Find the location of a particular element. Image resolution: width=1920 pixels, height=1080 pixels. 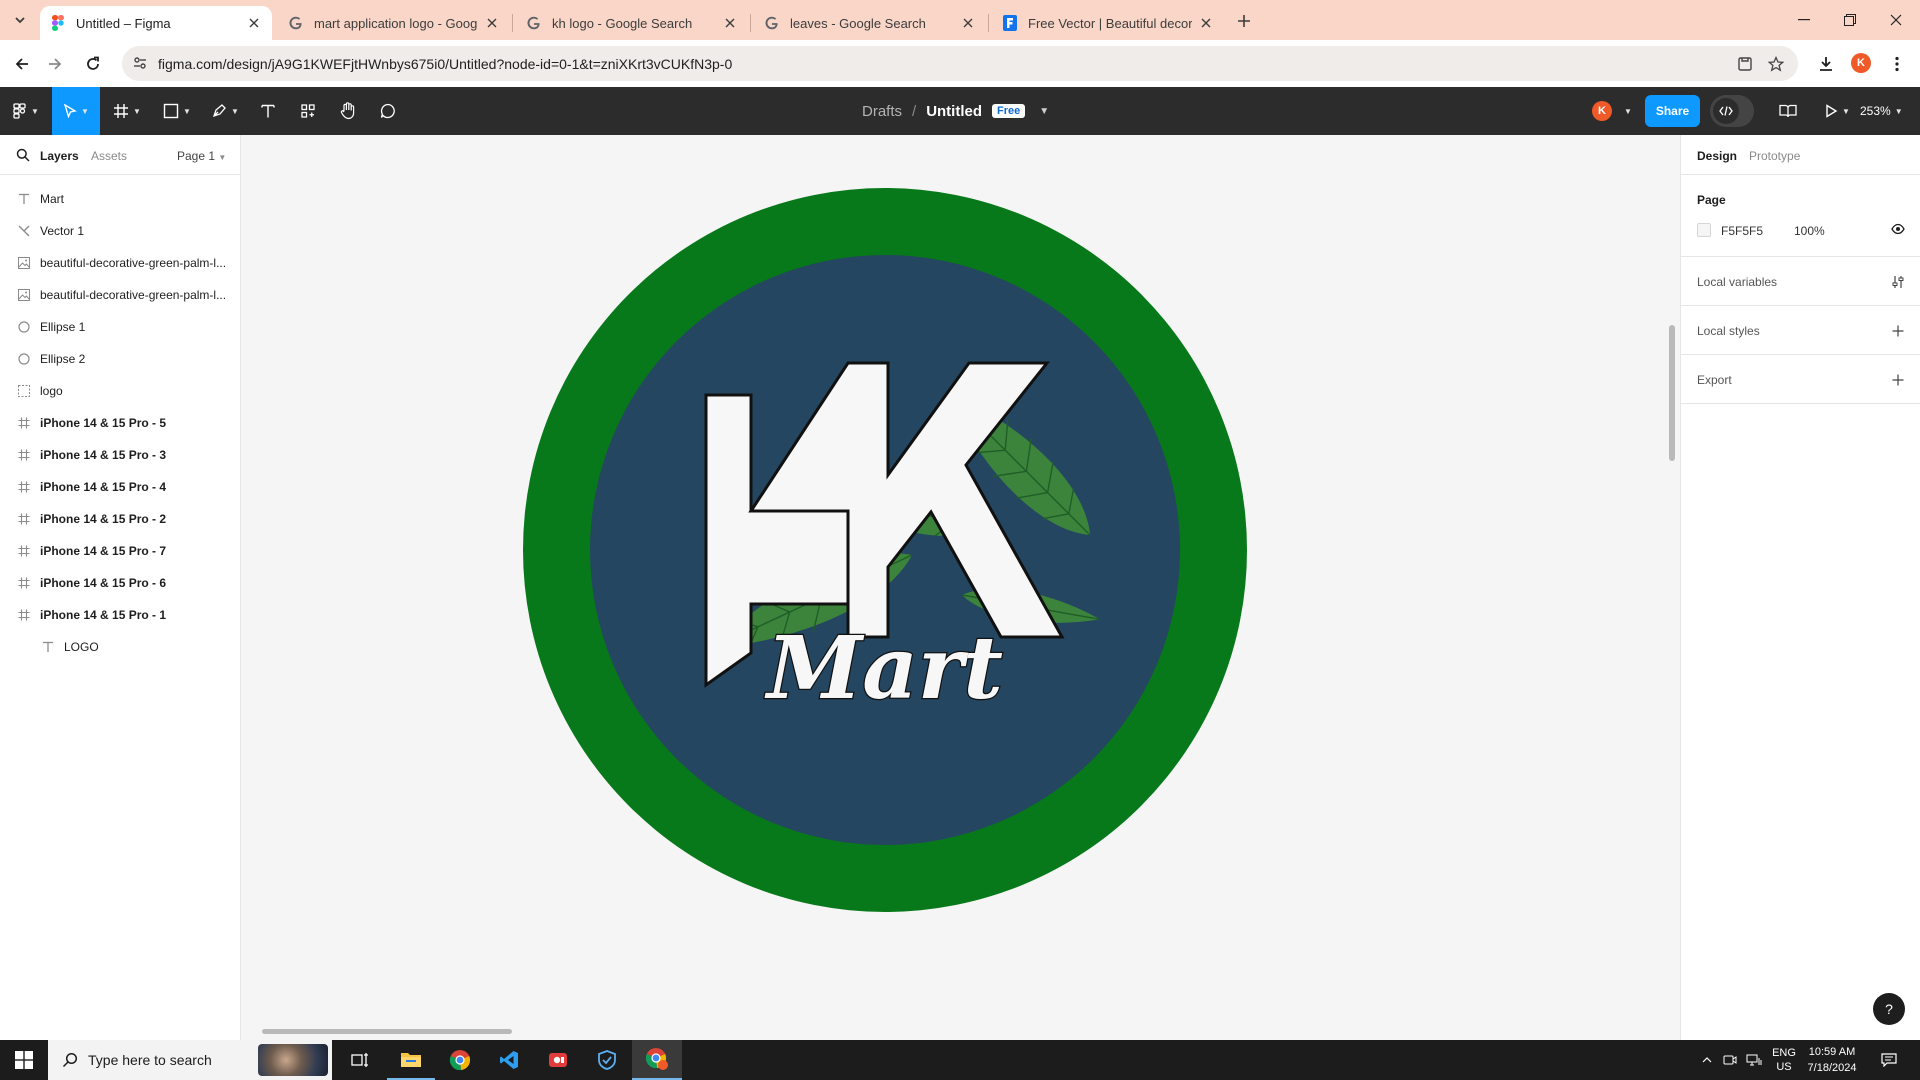

page-color-value: F5F5F5 is located at coordinates (1742, 231).